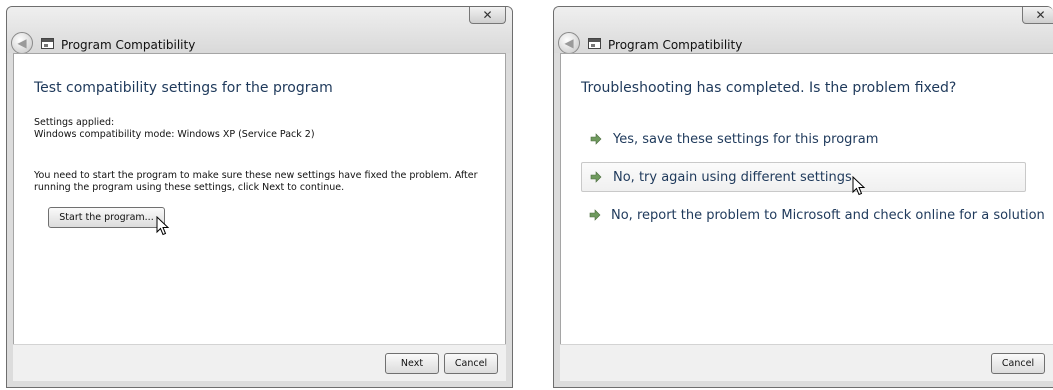  Describe the element at coordinates (74, 122) in the screenshot. I see `settings-applied-label: Settings applied:` at that location.